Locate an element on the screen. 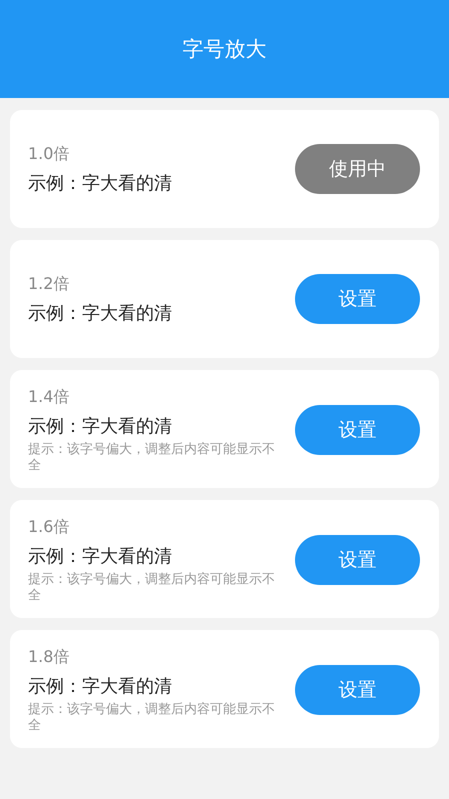 This screenshot has height=799, width=449. scale-label: 1.6倍 is located at coordinates (49, 527).